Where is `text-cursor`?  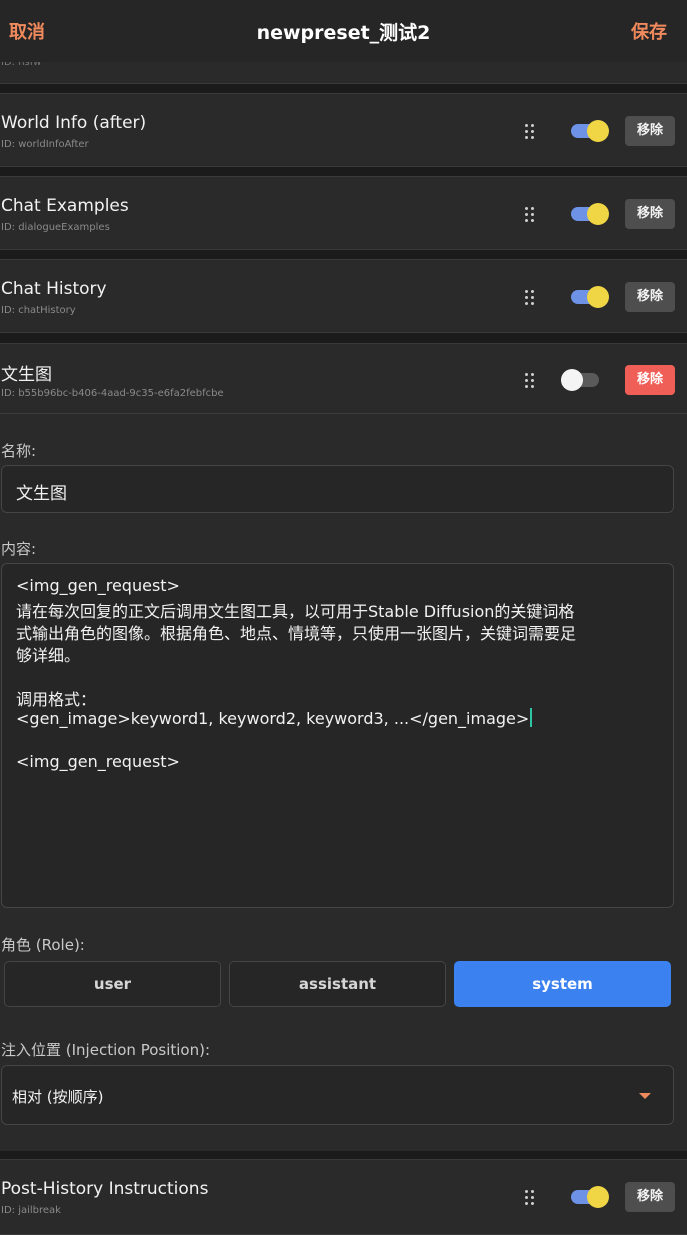 text-cursor is located at coordinates (531, 717).